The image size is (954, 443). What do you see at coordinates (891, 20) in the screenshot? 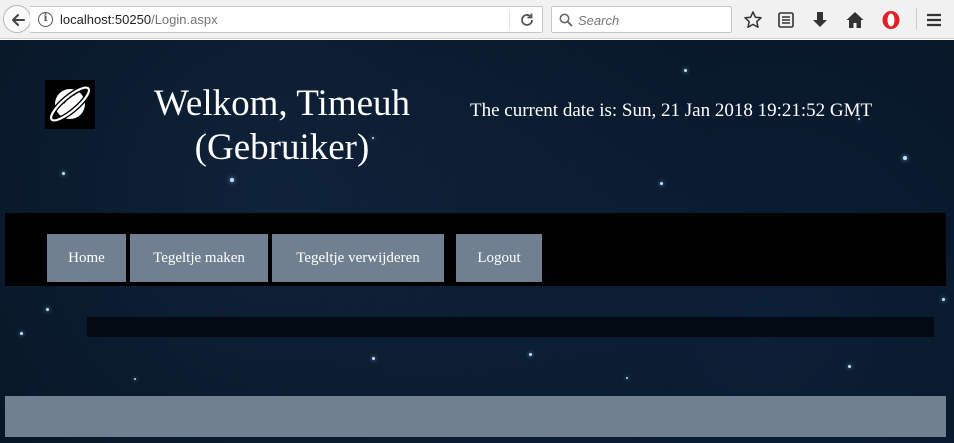
I see `opera-icon` at bounding box center [891, 20].